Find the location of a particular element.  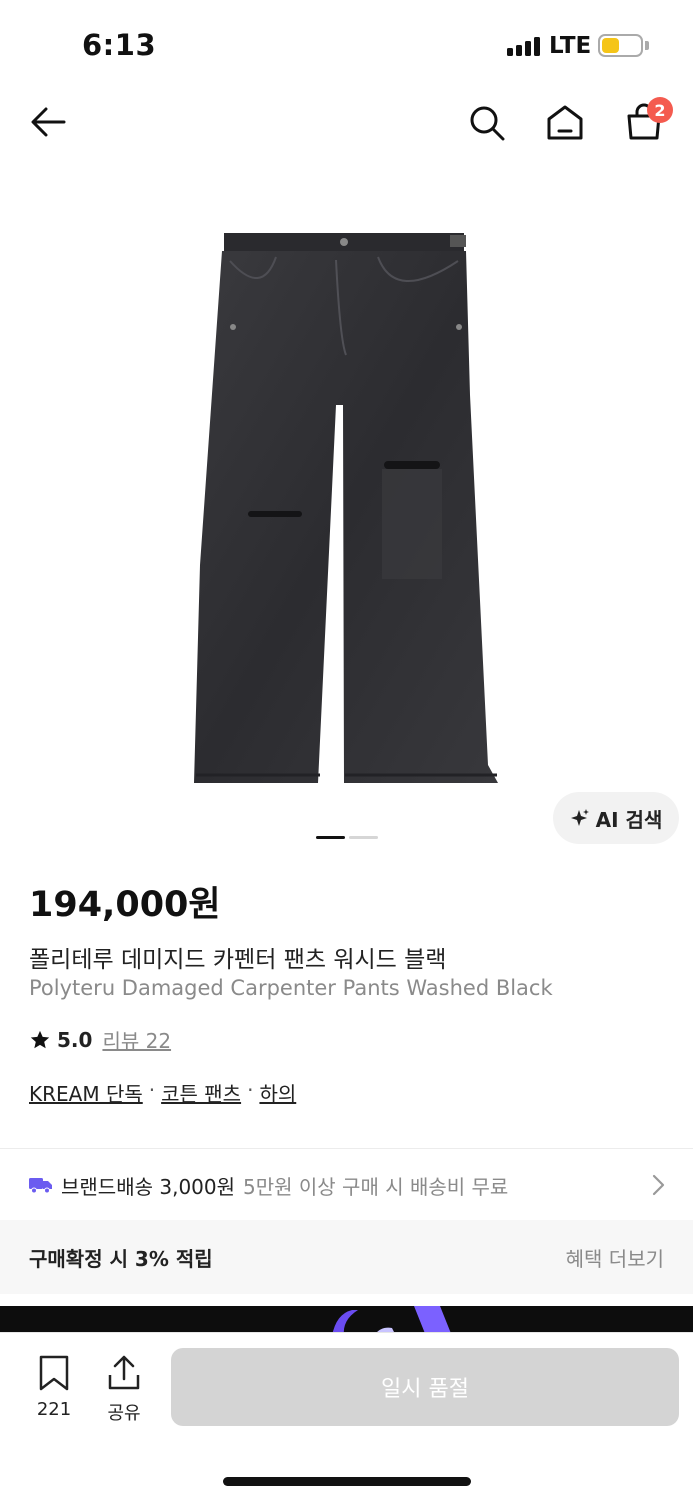

divider is located at coordinates (346, 1148).